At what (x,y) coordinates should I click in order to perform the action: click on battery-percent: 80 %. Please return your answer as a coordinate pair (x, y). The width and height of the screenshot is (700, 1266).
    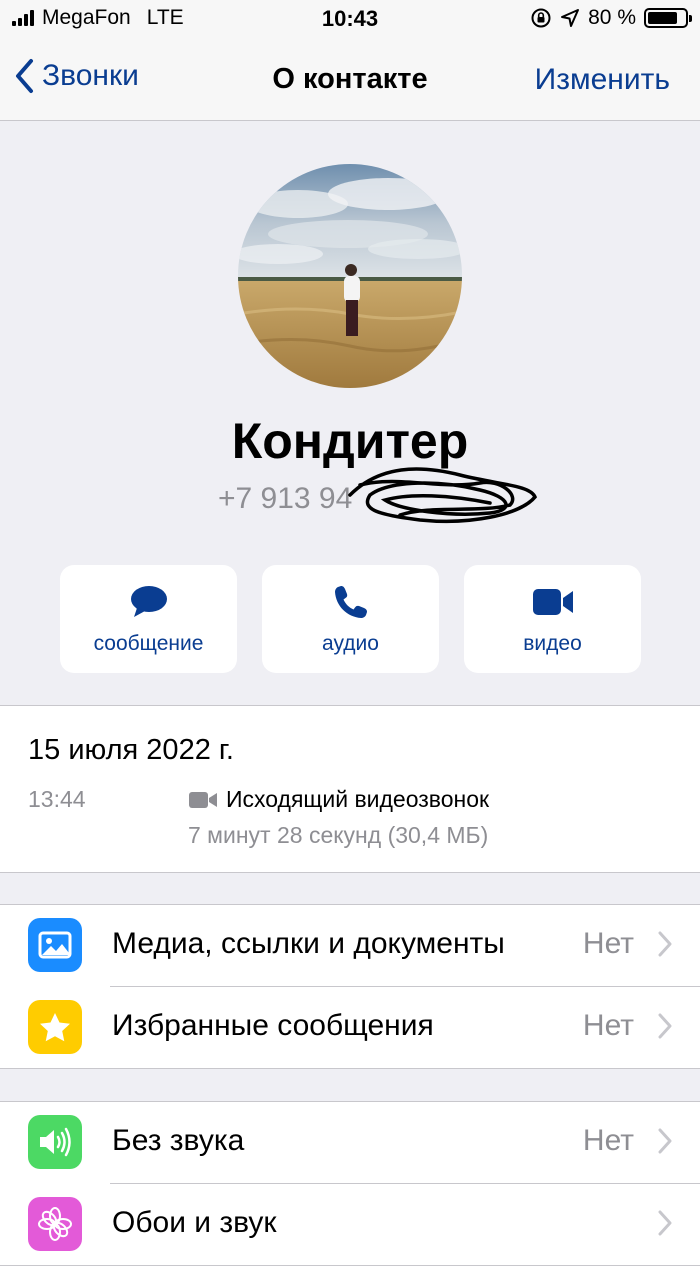
    Looking at the image, I should click on (612, 17).